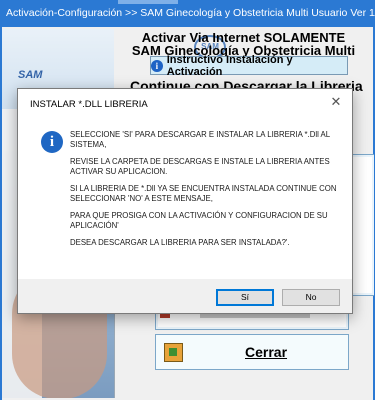  What do you see at coordinates (52, 142) in the screenshot?
I see `information-icon: i` at bounding box center [52, 142].